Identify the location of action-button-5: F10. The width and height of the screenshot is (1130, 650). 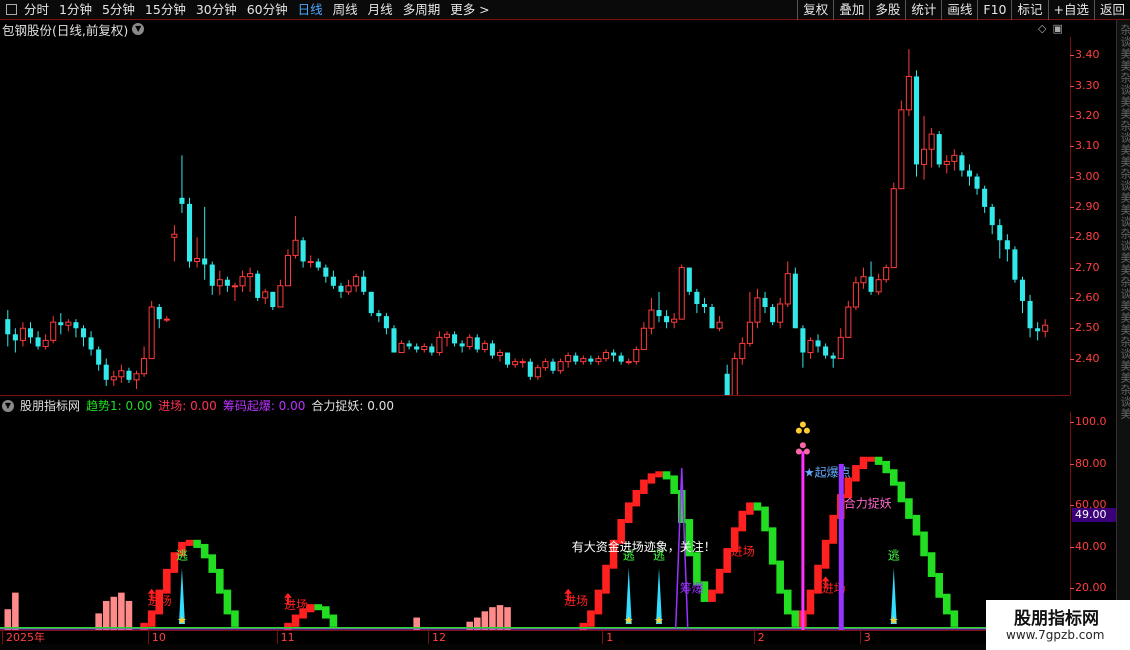
(994, 10).